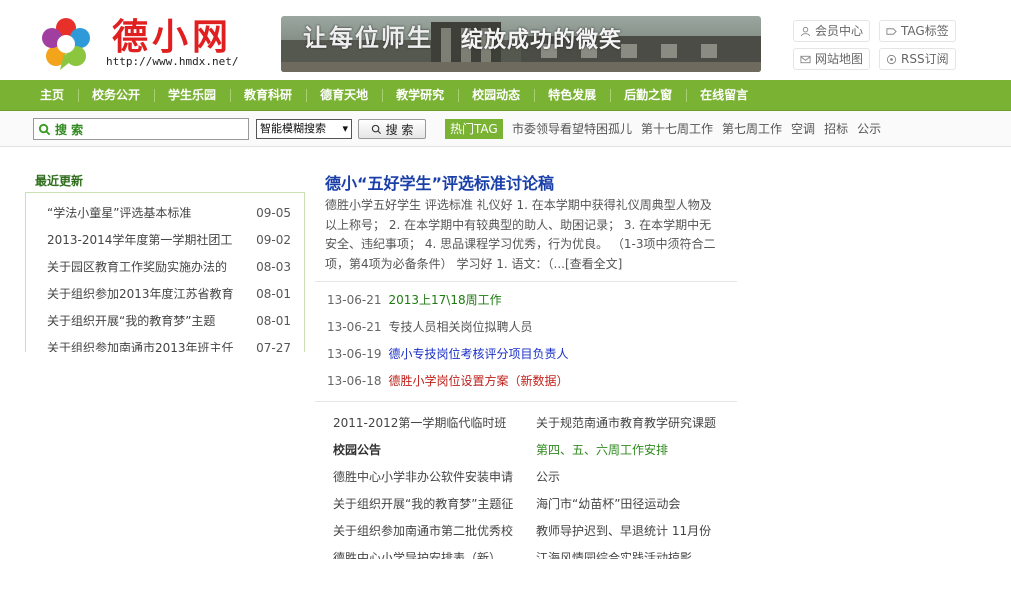 This screenshot has height=607, width=1011. What do you see at coordinates (273, 240) in the screenshot?
I see `list-item-date: 09-02` at bounding box center [273, 240].